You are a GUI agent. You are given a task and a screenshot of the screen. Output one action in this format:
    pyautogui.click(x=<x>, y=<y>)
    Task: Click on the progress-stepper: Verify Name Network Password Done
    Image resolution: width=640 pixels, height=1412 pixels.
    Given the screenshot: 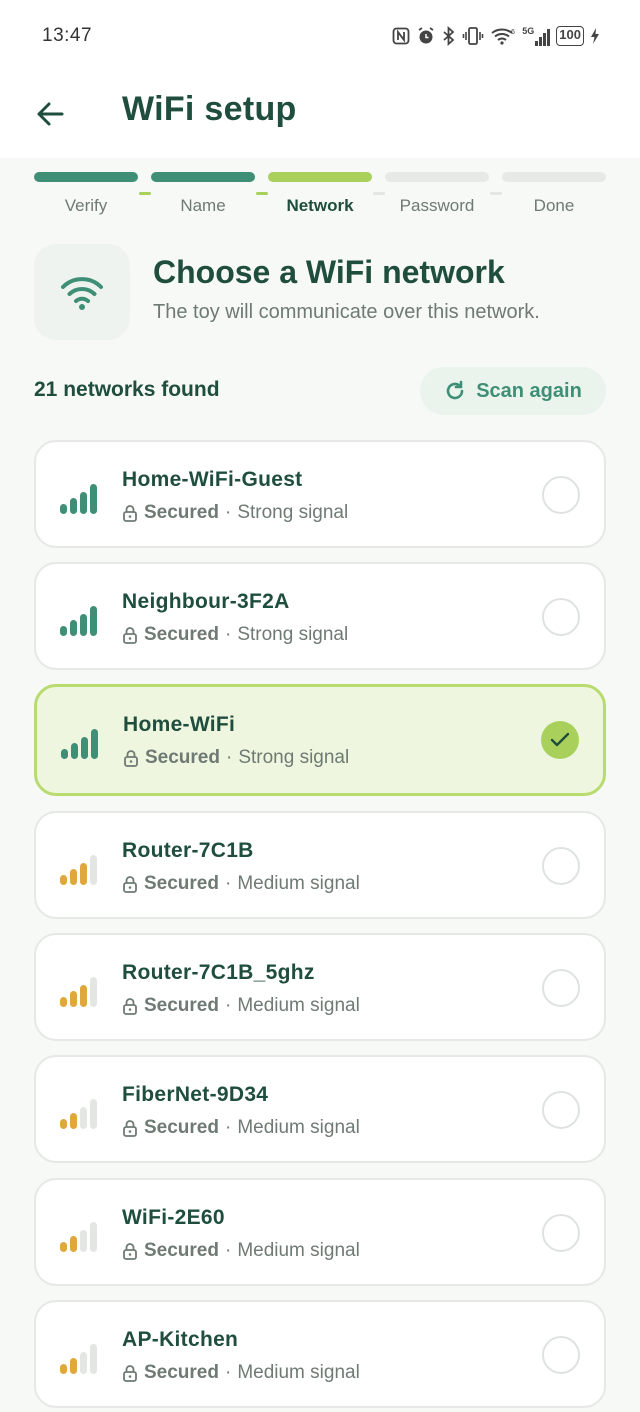 What is the action you would take?
    pyautogui.click(x=320, y=196)
    